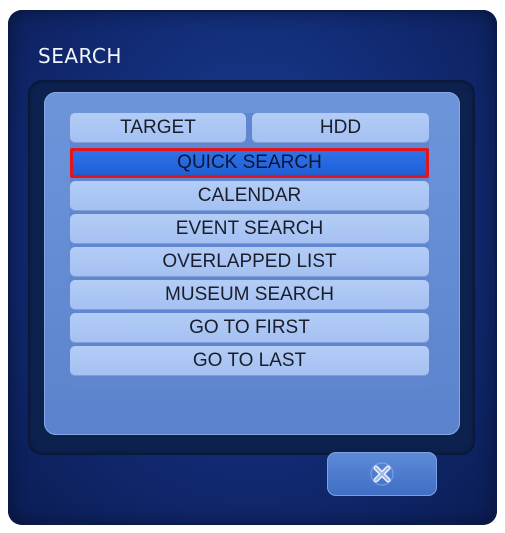 The height and width of the screenshot is (533, 505). I want to click on menu-item-event-search: EVENT SEARCH, so click(249, 229).